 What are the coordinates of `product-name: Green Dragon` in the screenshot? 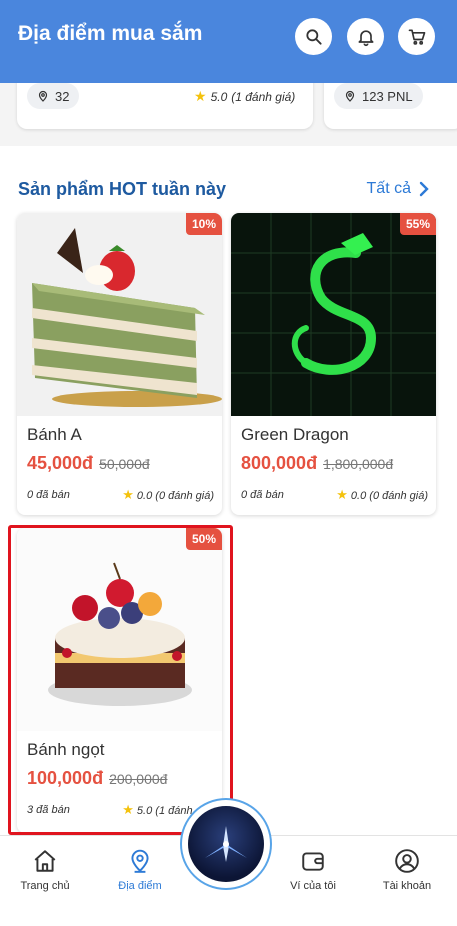 It's located at (295, 434).